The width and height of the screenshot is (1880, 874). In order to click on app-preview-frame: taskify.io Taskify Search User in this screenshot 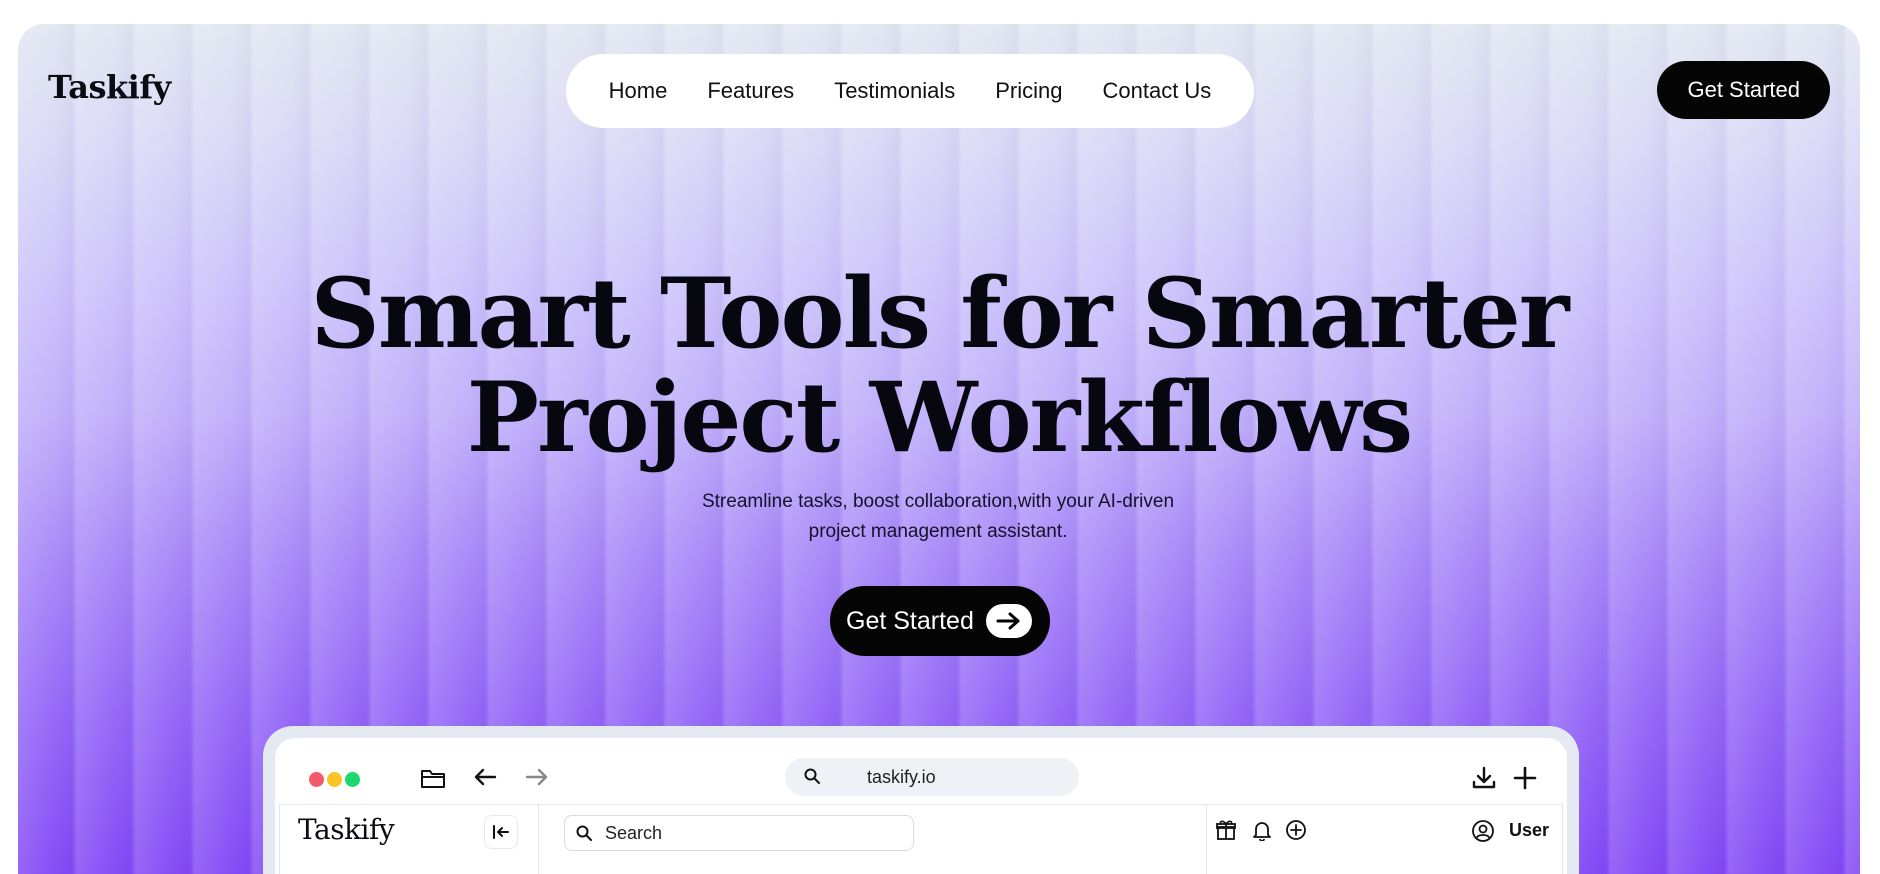, I will do `click(921, 800)`.